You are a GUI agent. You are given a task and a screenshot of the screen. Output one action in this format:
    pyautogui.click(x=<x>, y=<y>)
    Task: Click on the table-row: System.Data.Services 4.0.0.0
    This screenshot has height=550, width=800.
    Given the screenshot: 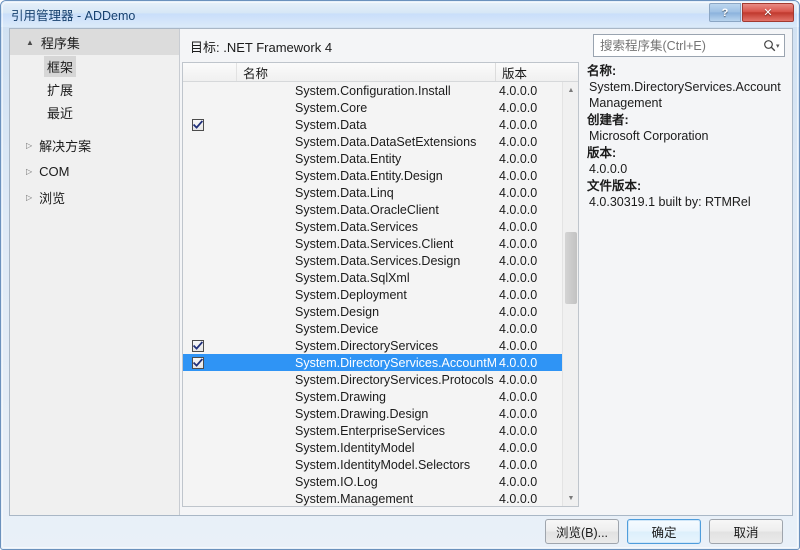 What is the action you would take?
    pyautogui.click(x=380, y=226)
    